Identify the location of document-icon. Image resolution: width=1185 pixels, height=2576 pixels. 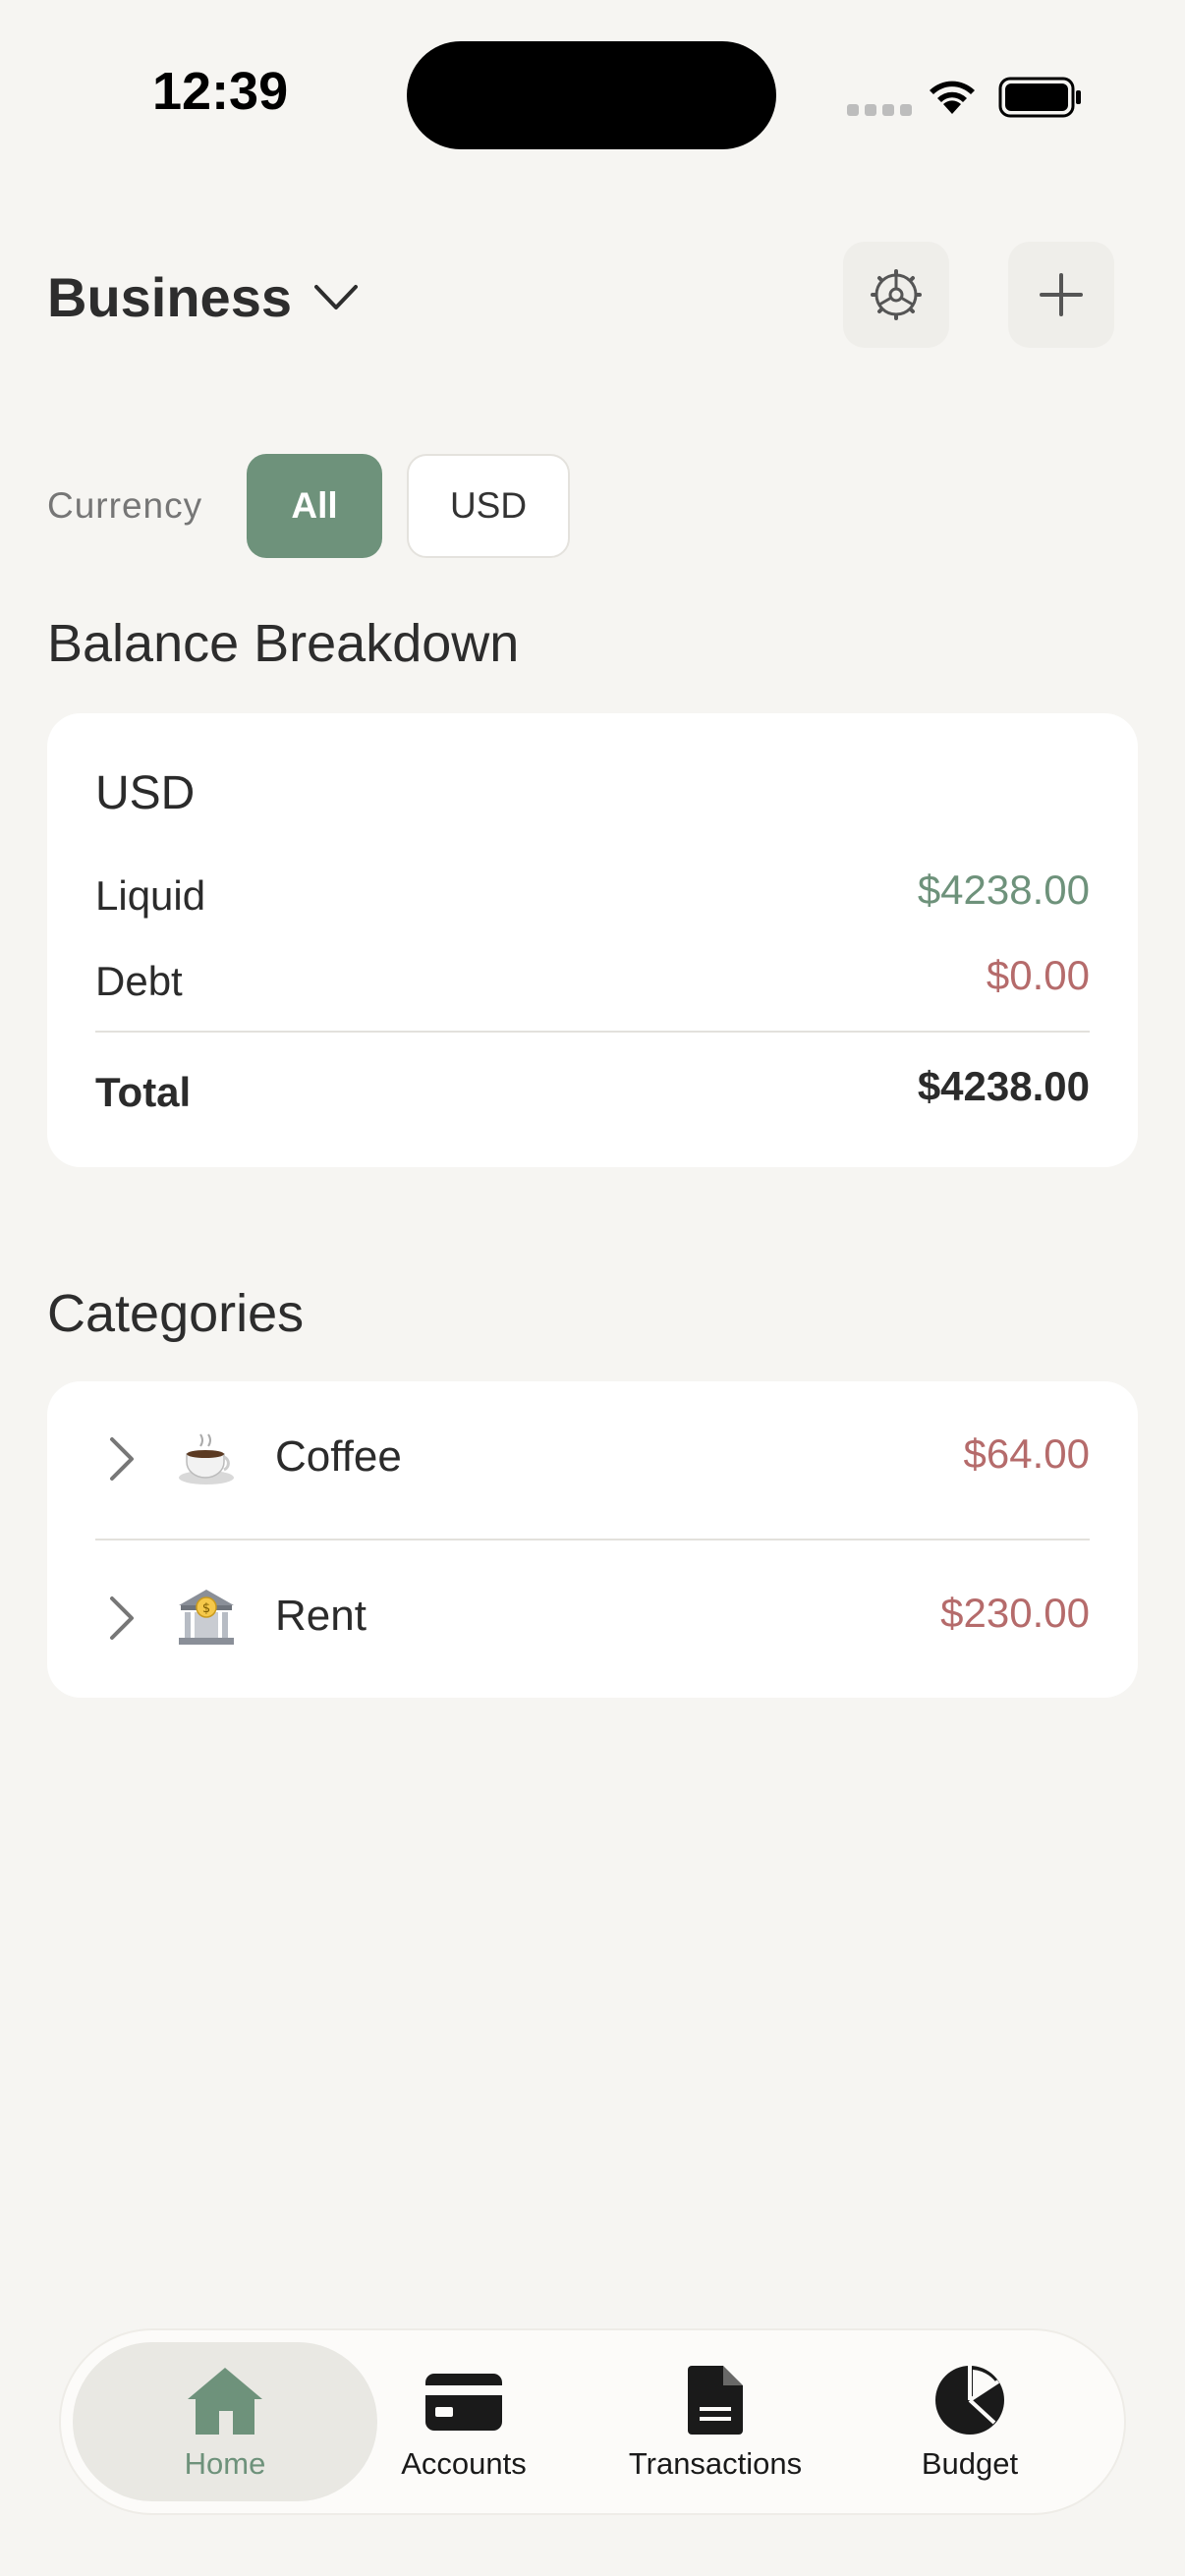
(716, 2400).